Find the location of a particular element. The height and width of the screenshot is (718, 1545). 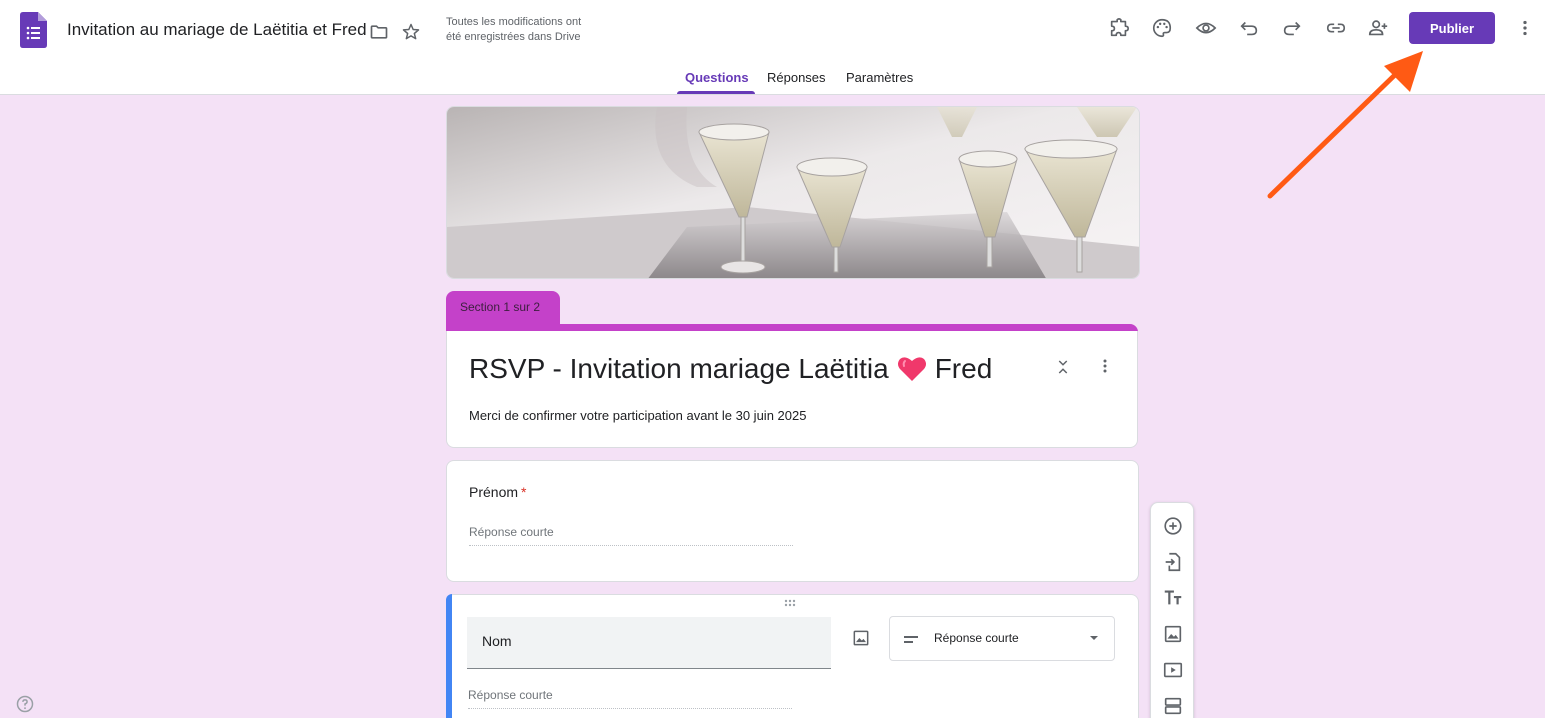

tab-questions: Questions is located at coordinates (717, 77).